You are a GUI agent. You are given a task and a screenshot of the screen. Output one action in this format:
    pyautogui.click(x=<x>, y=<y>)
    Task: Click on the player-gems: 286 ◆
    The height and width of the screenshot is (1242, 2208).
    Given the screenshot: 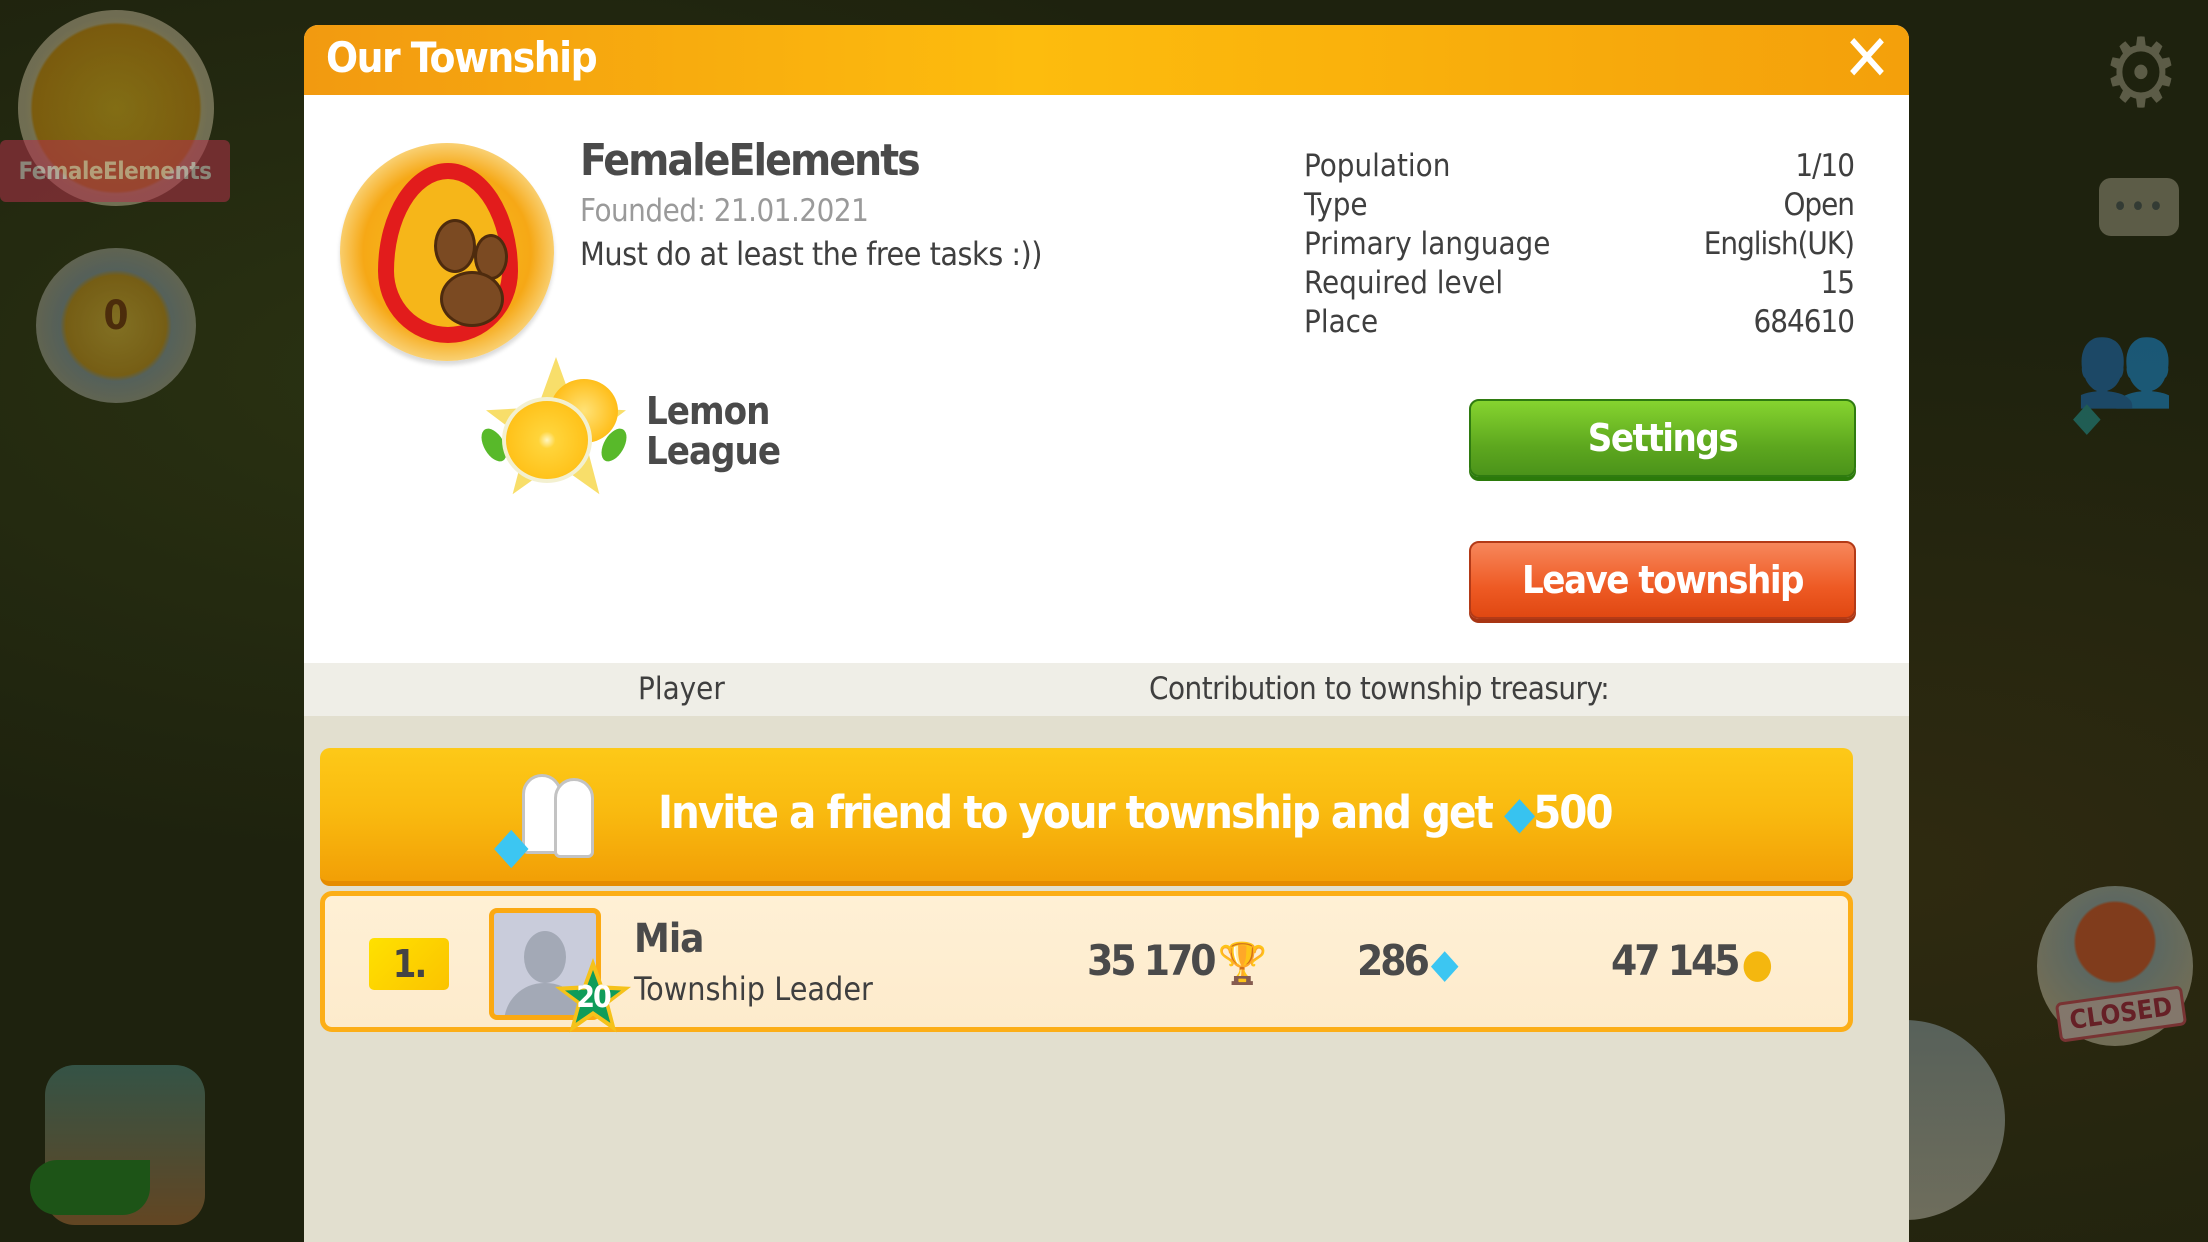 What is the action you would take?
    pyautogui.click(x=1408, y=961)
    